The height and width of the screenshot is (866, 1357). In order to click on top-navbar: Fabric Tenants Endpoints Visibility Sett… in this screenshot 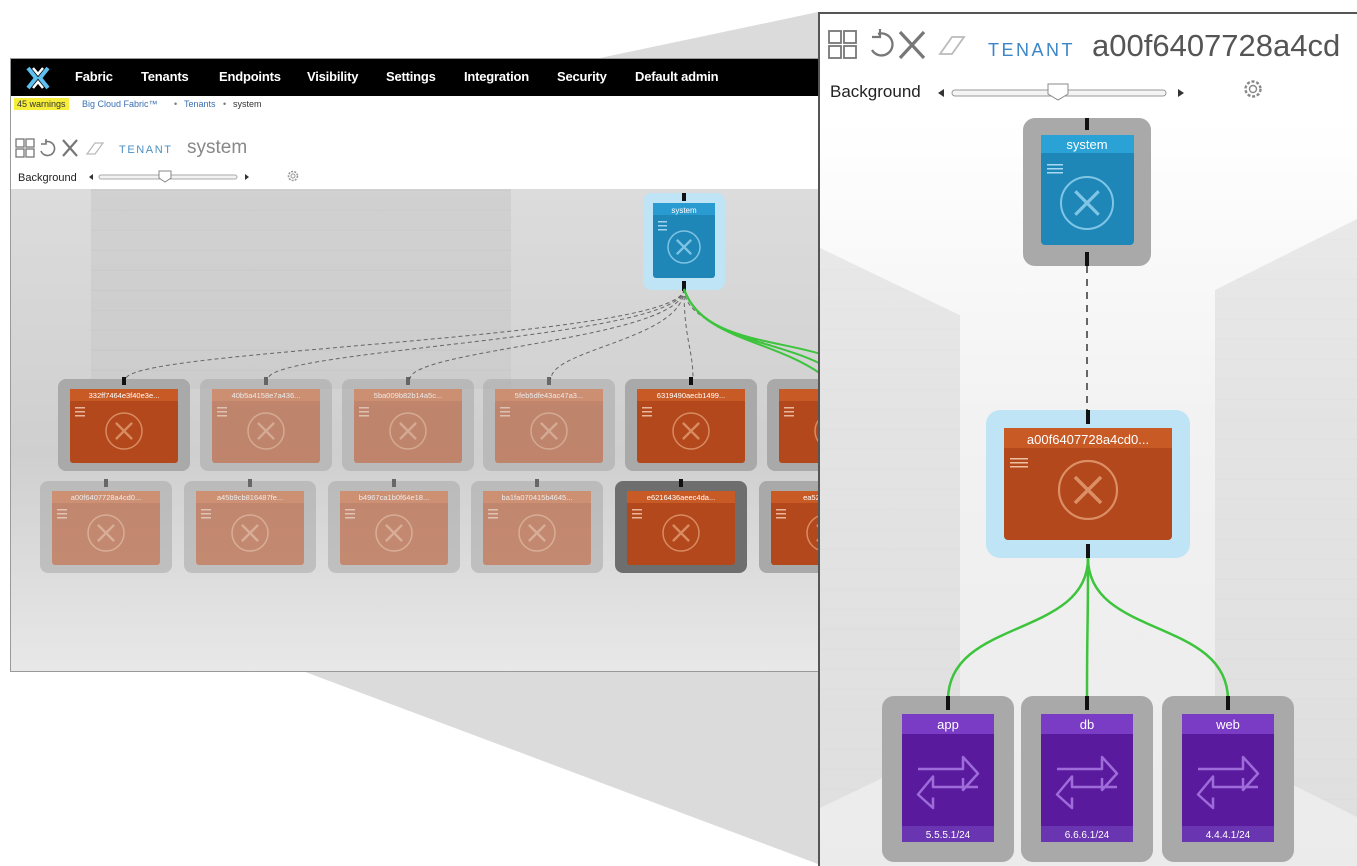, I will do `click(416, 77)`.